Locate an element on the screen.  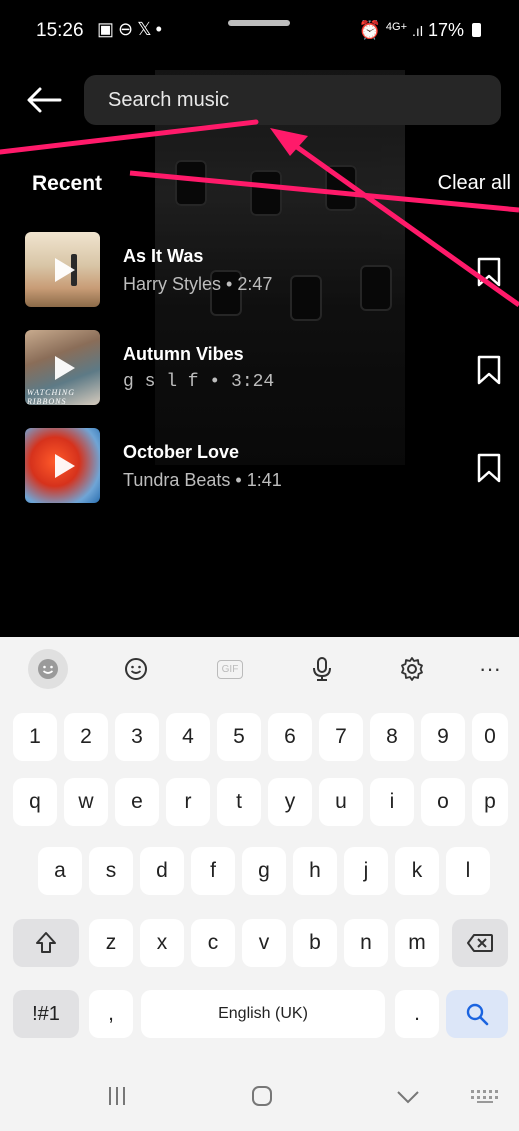
key-v: v is located at coordinates (264, 943).